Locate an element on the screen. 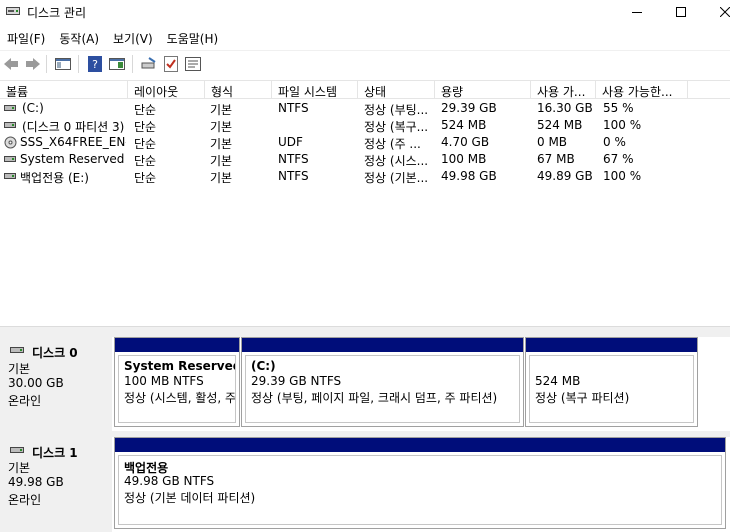 The width and height of the screenshot is (730, 532). partition-details: 백업전용 49.98 GB NTFS 정상 (기본 데이터 파티션) is located at coordinates (420, 490).